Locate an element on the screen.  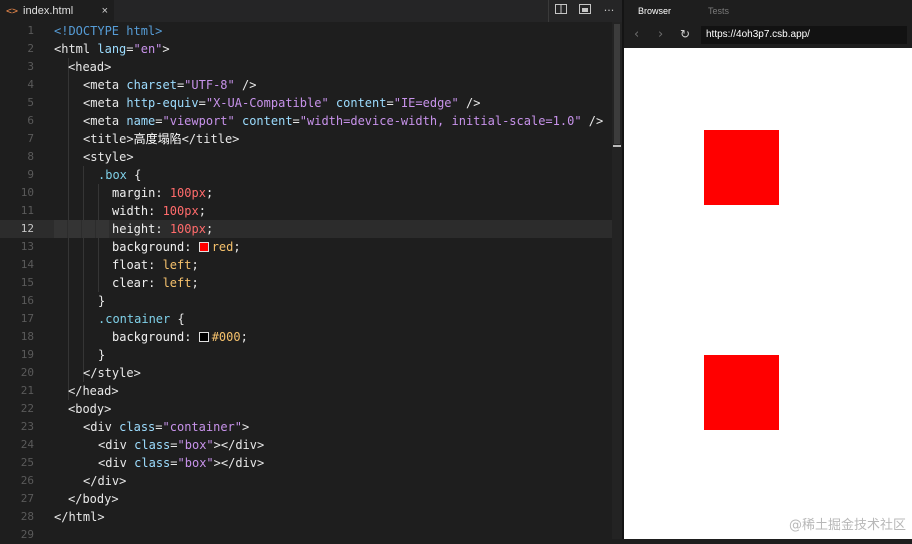
tag: </body> is located at coordinates (93, 499).